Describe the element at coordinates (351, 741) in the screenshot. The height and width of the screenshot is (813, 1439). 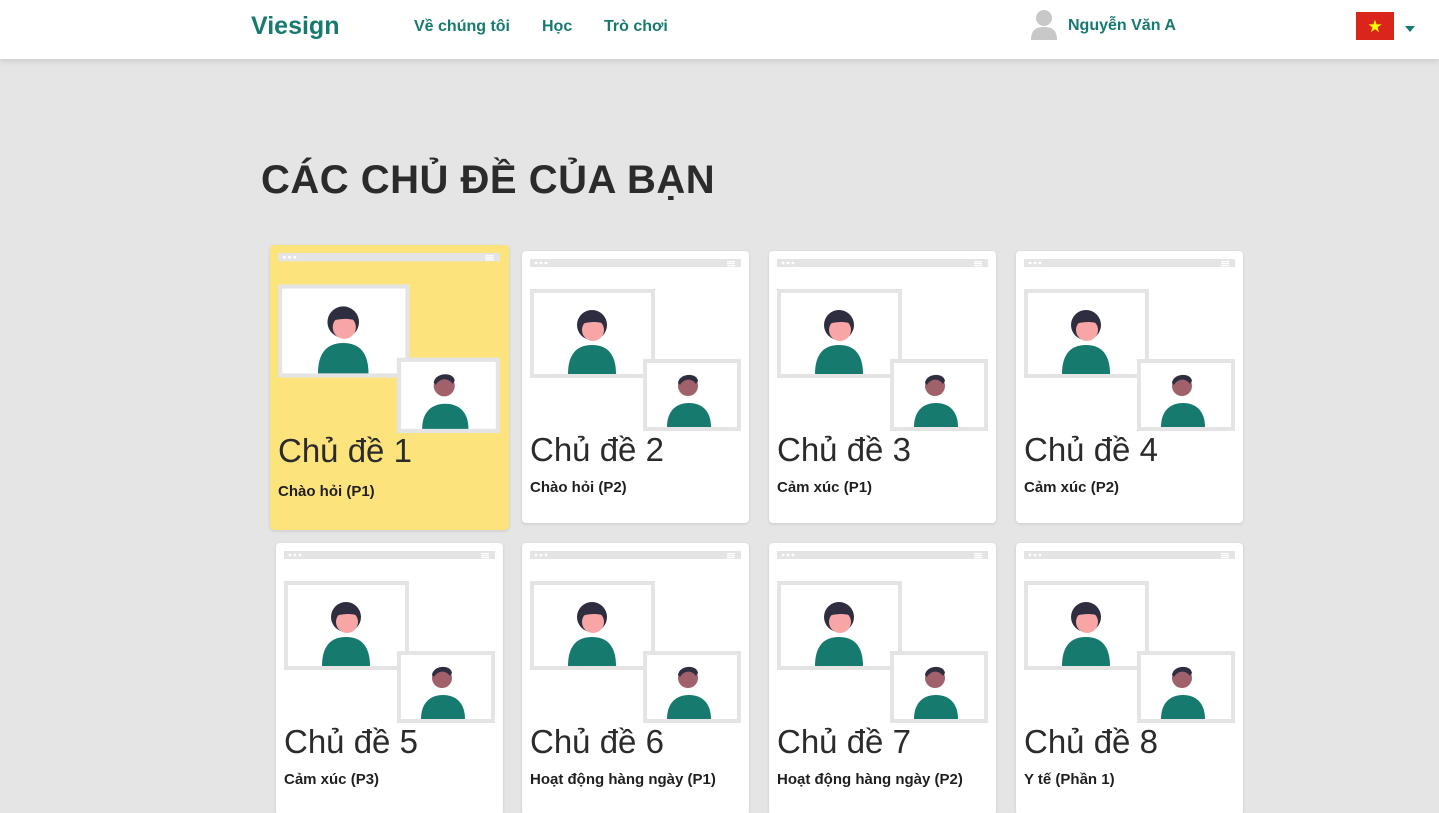
I see `topic-title: Chủ đề 5` at that location.